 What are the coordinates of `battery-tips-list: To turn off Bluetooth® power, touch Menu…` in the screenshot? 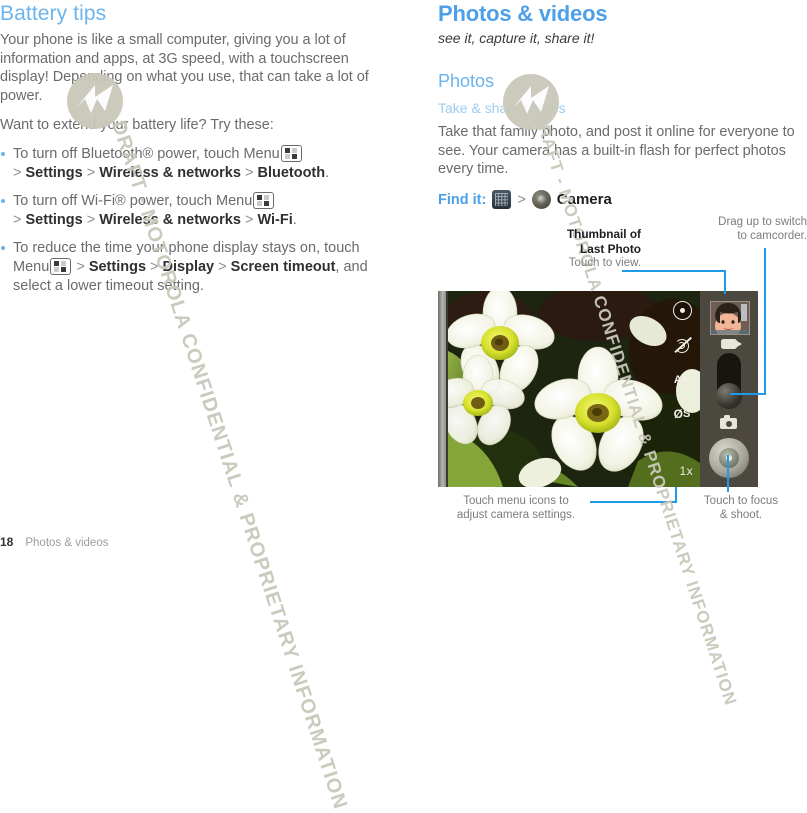 It's located at (196, 219).